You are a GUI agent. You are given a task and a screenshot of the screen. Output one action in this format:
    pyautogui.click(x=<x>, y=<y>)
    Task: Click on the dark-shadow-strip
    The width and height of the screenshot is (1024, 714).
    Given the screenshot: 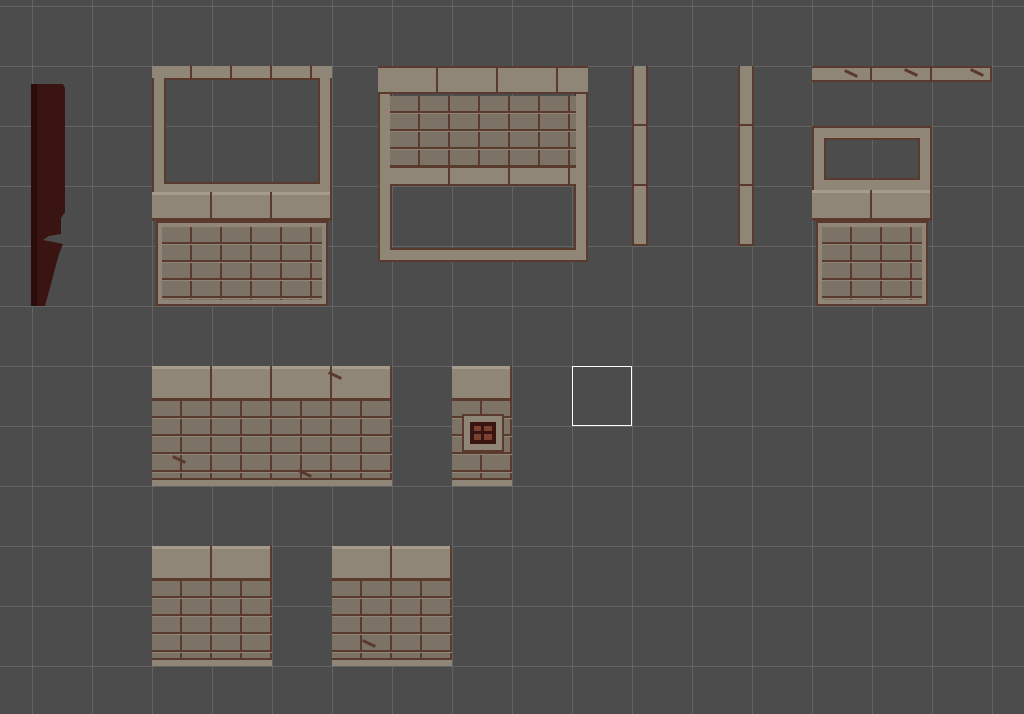 What is the action you would take?
    pyautogui.click(x=49, y=195)
    